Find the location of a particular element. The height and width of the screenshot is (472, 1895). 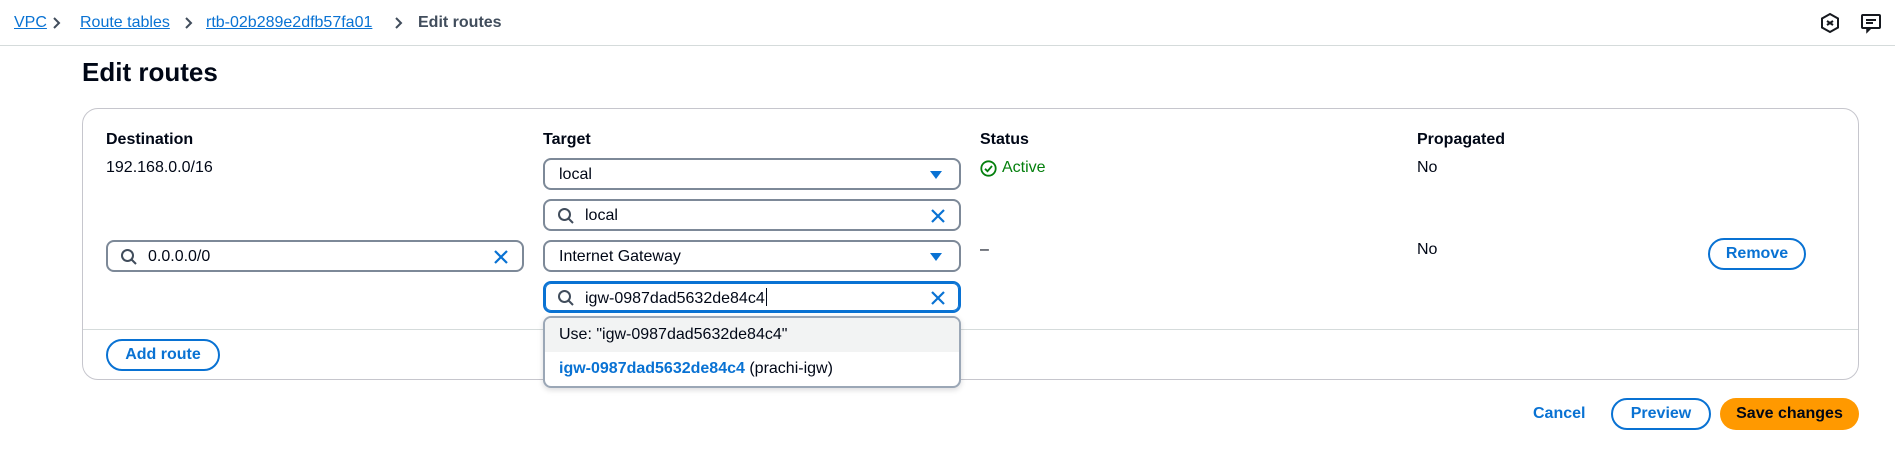

dropdown-use-option-label: Use: "igw-0987dad5632de84c4" is located at coordinates (673, 334).